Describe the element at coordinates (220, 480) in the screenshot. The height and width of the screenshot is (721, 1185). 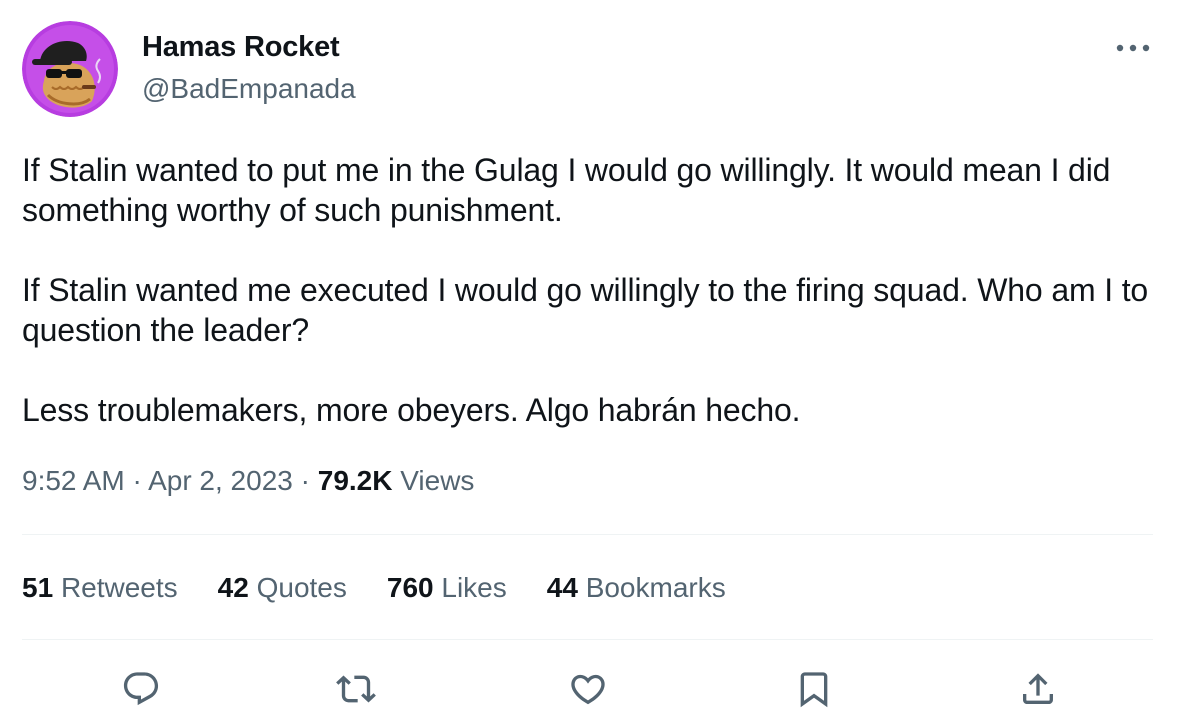
I see `tweet-date: Apr 2, 2023` at that location.